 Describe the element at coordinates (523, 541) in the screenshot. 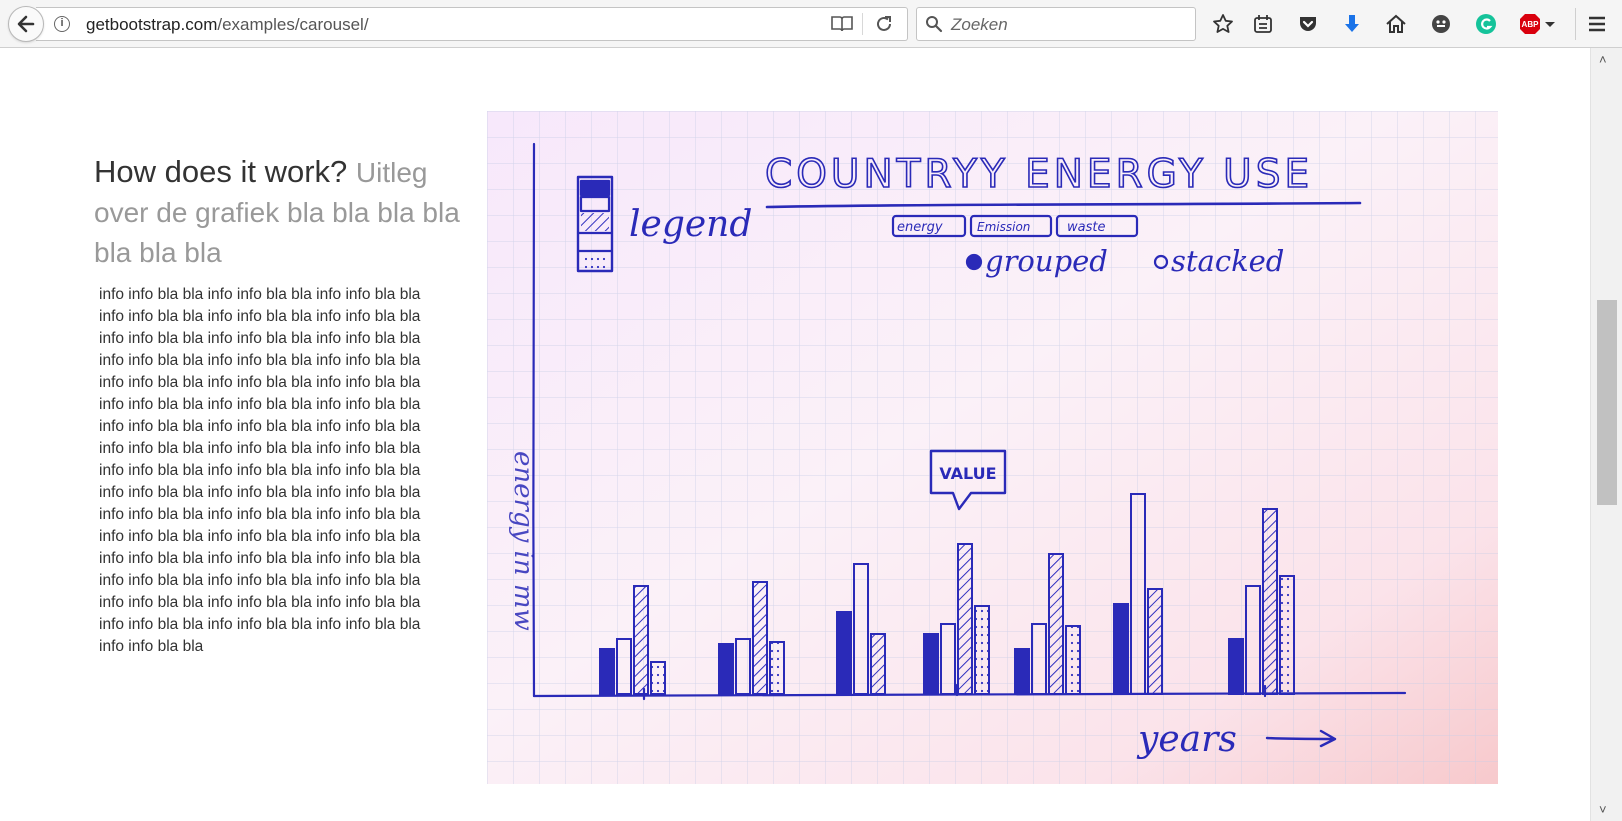

I see `y-axis-label: energy in mw` at that location.